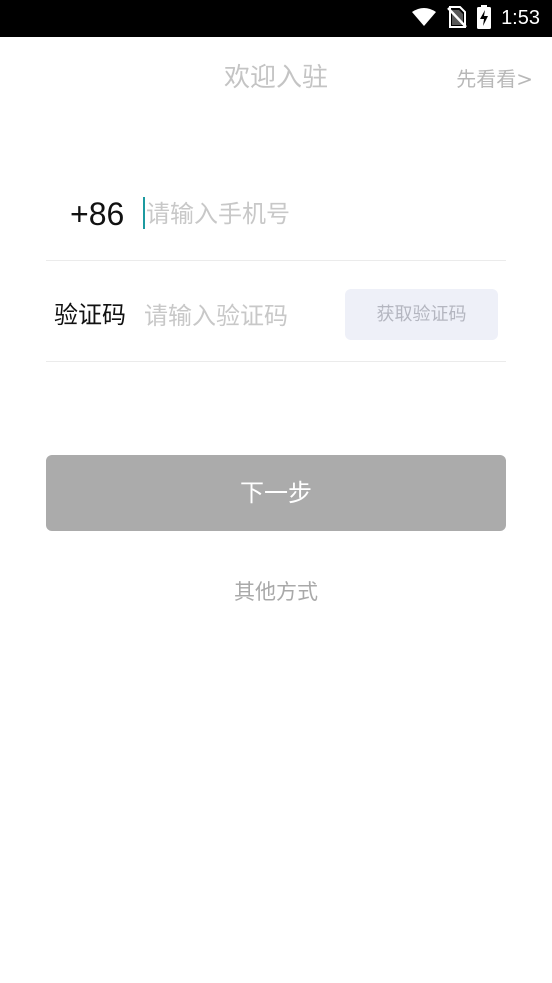 This screenshot has height=983, width=552. I want to click on verification-code-row: 验证码 获取验证码, so click(276, 311).